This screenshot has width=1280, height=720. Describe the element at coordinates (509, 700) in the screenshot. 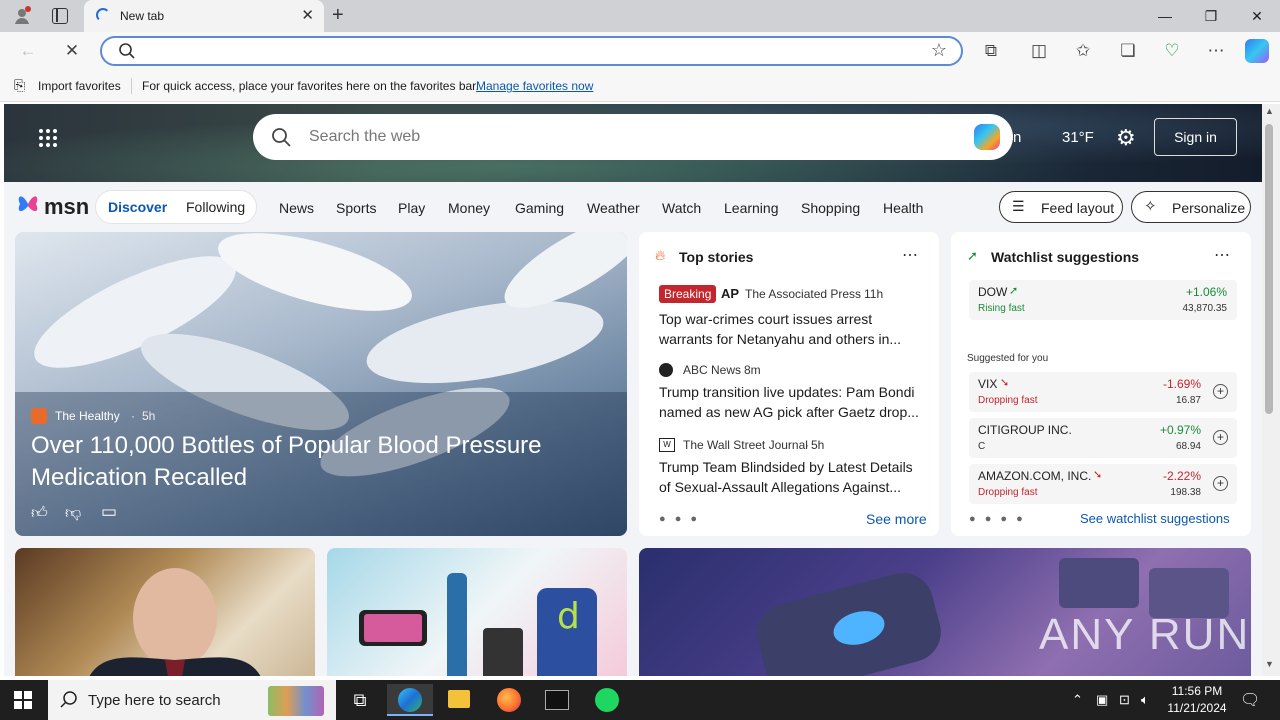

I see `firefox-icon` at that location.